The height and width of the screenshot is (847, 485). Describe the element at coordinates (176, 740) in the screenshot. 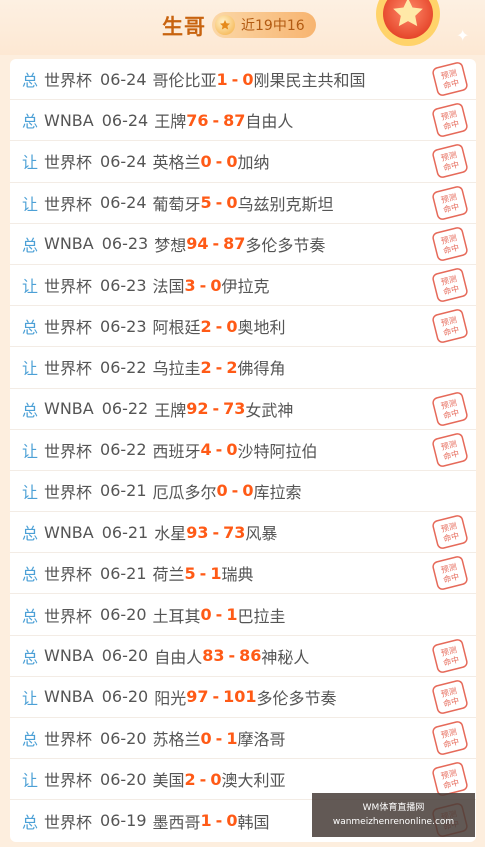

I see `home-team: 苏格兰` at that location.